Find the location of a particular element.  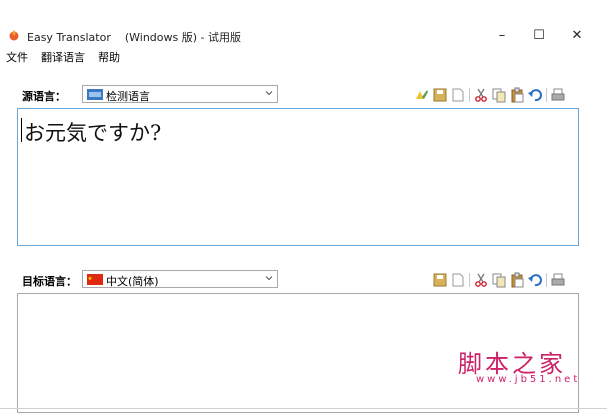

menu-bar: 文件 翻译语言 帮助 is located at coordinates (63, 58).